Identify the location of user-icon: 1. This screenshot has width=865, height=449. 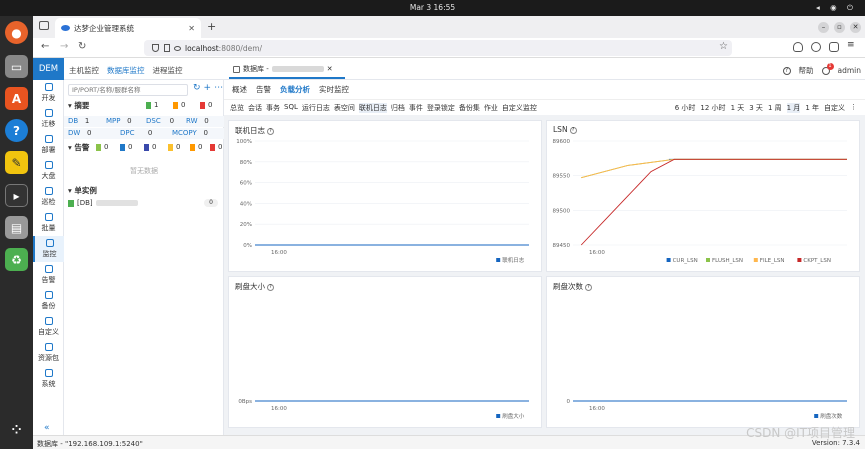
(827, 68).